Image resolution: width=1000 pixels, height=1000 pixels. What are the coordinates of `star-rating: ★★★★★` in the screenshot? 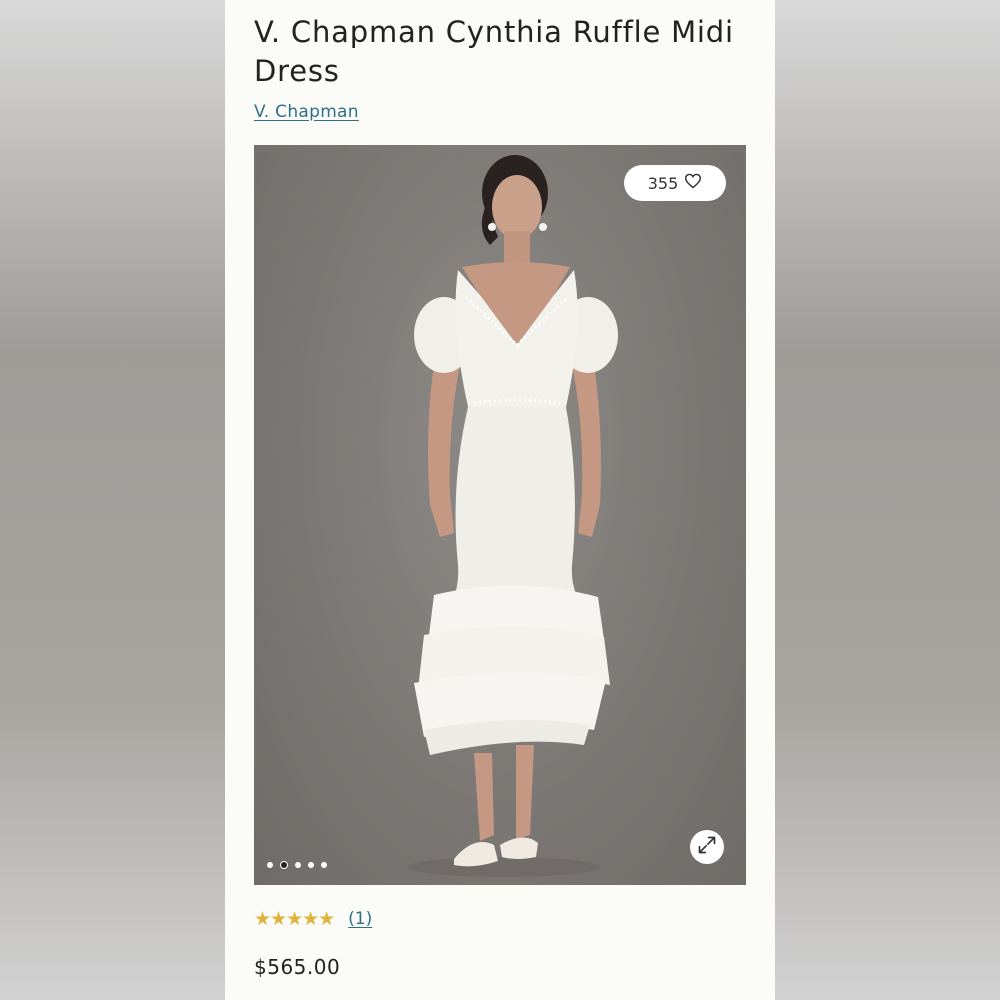 It's located at (294, 919).